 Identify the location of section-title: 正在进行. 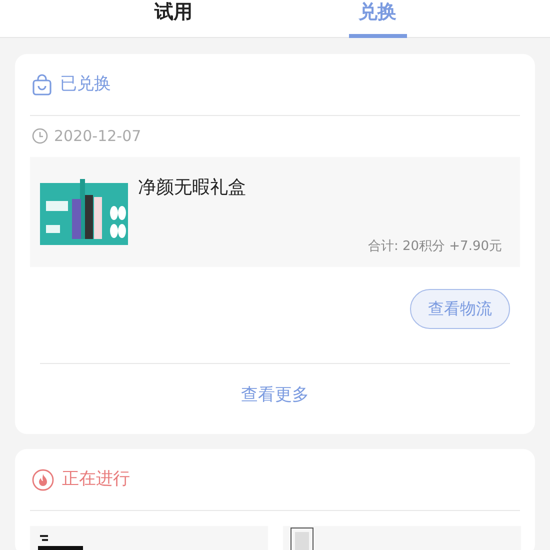
(96, 479).